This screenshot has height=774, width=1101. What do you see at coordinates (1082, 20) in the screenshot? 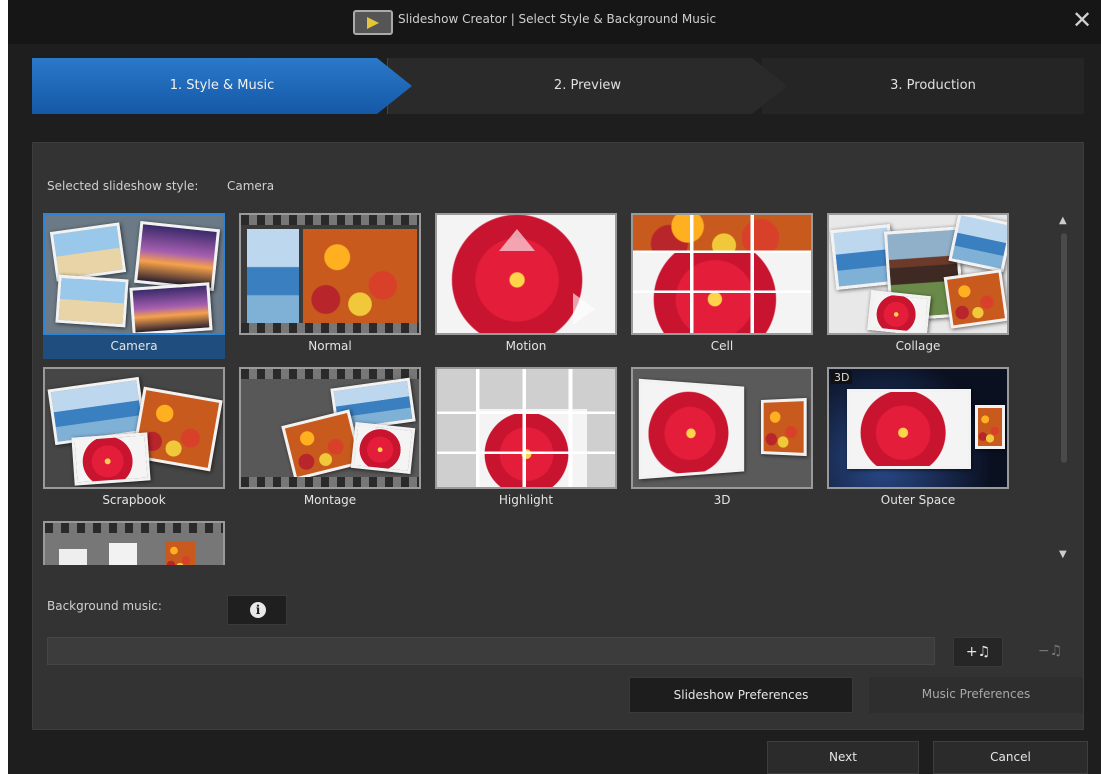
I see `close-icon: ✕` at bounding box center [1082, 20].